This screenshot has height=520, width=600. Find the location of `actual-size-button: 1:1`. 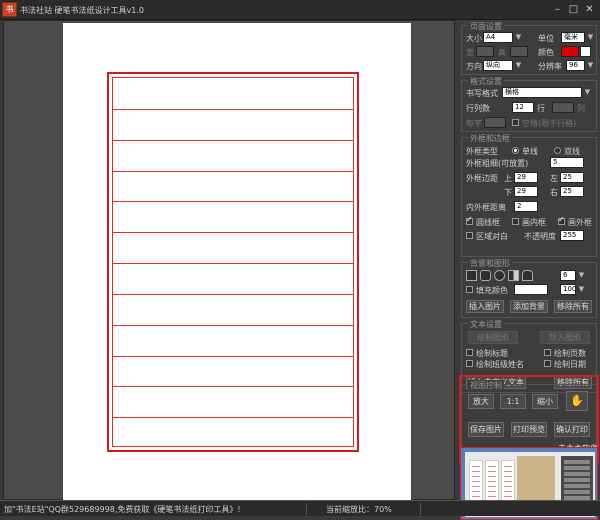

actual-size-button: 1:1 is located at coordinates (513, 401).